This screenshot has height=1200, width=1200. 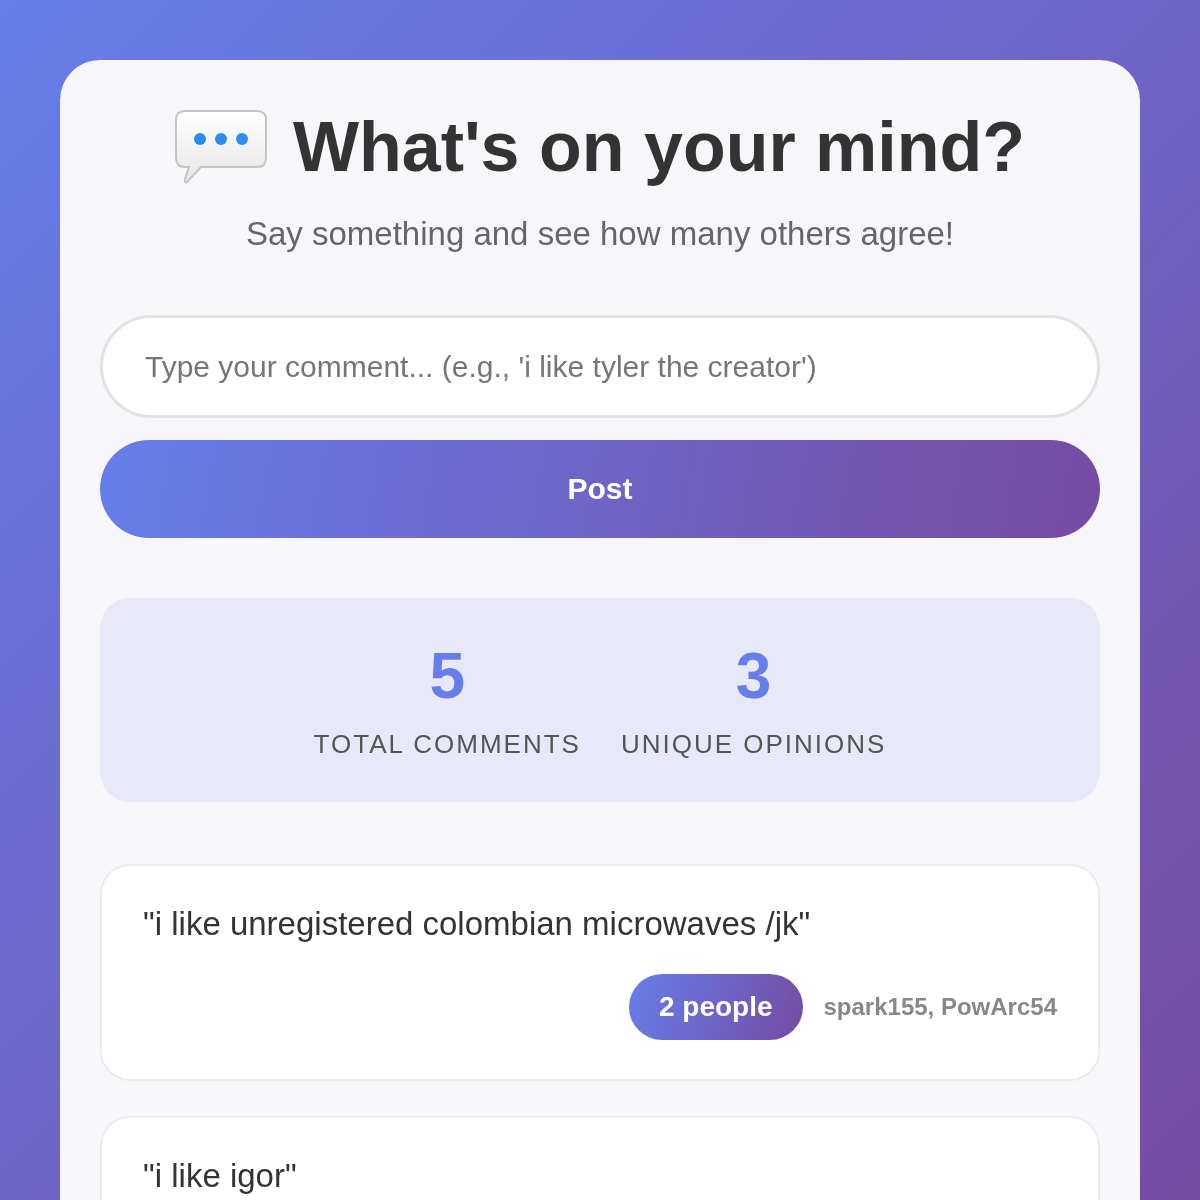 I want to click on post-button: Post, so click(x=600, y=489).